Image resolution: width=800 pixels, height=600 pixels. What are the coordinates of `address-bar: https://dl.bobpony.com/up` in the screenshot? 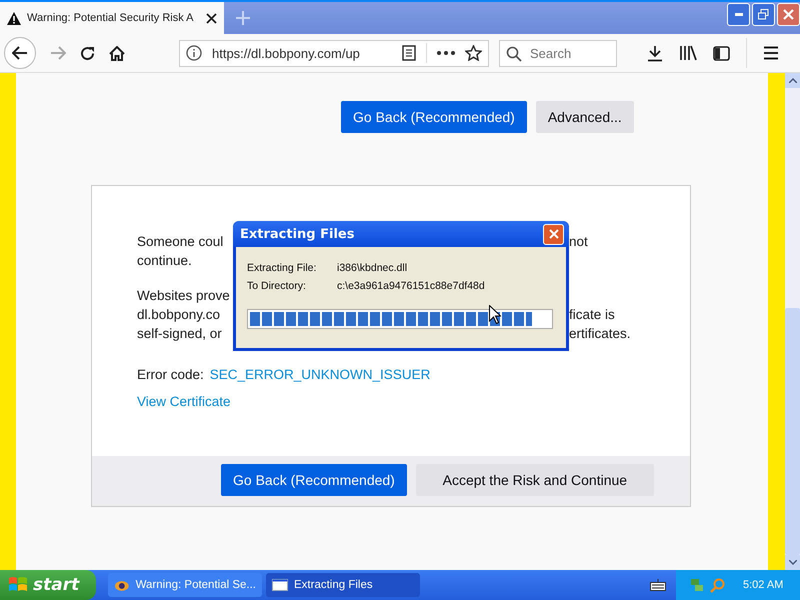 It's located at (334, 53).